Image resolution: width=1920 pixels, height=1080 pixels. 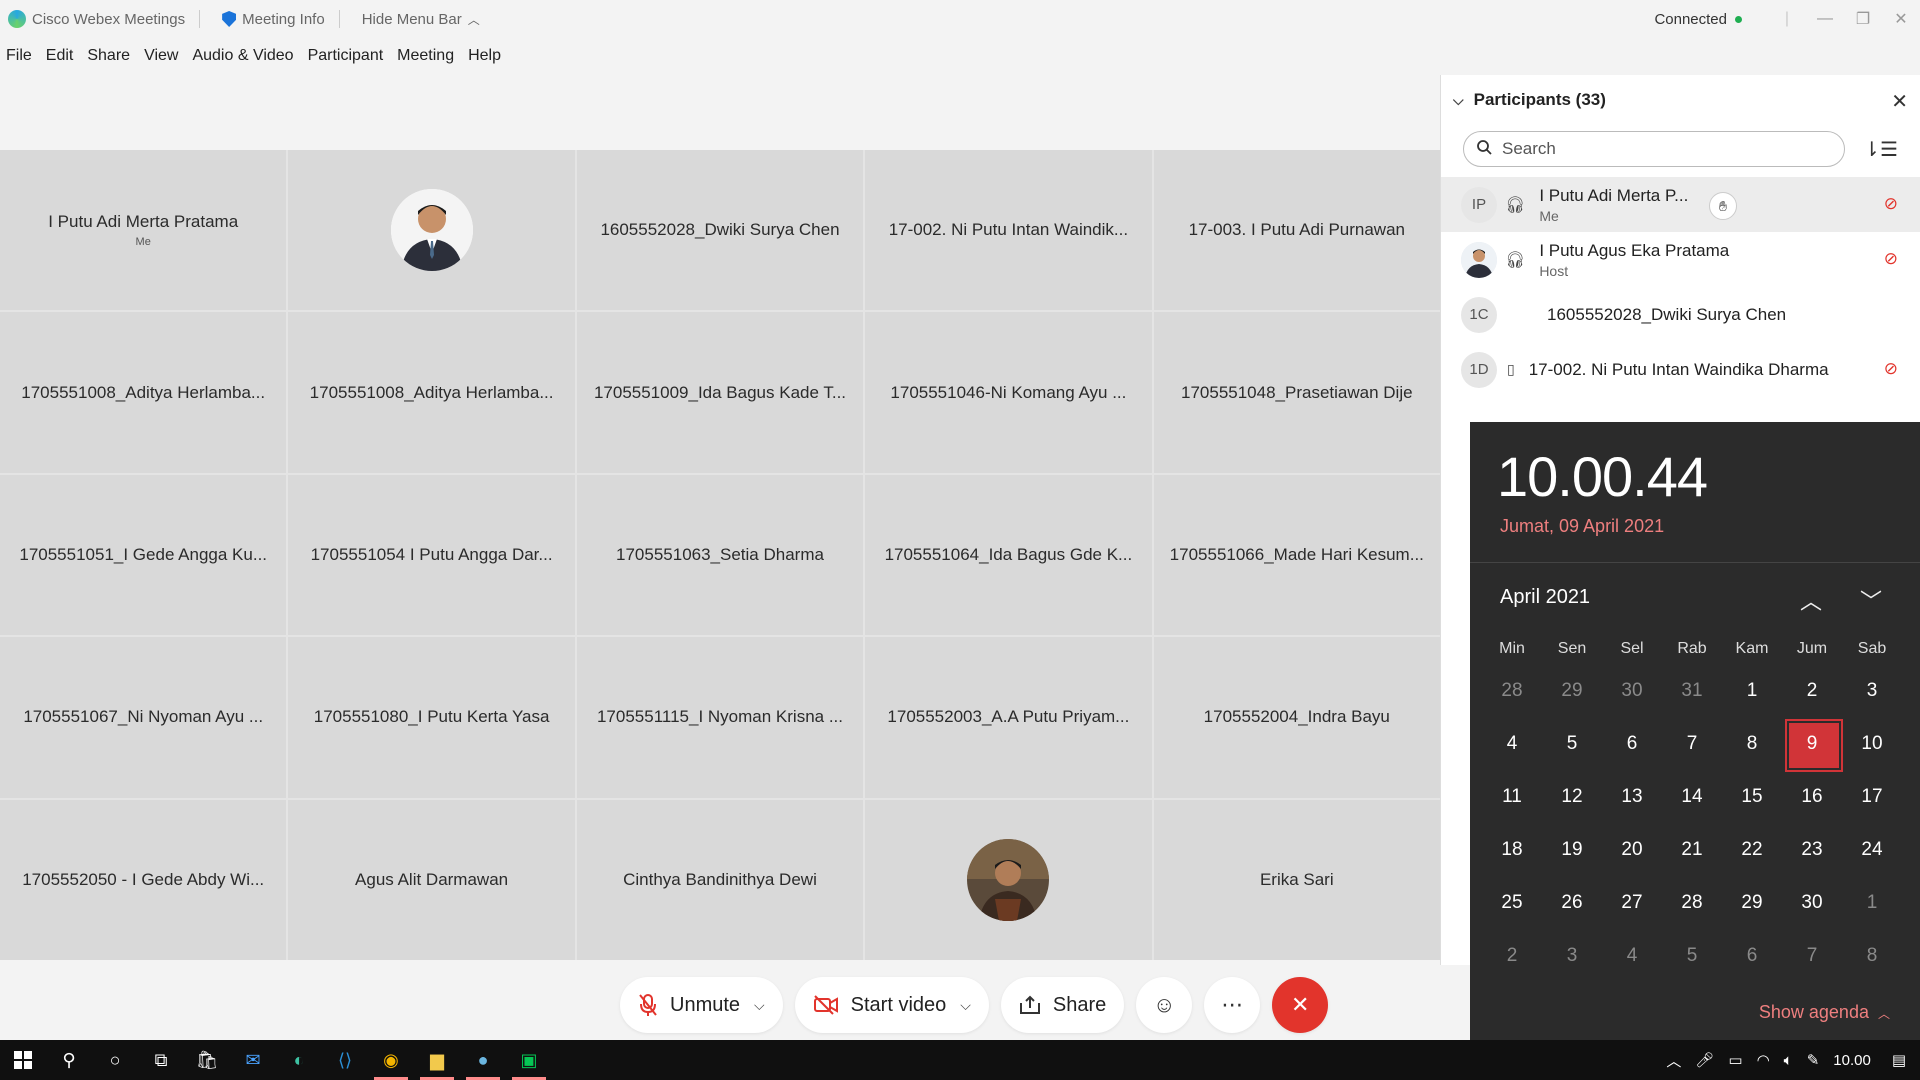 I want to click on taskbar-clock: 10.00, so click(x=1852, y=1060).